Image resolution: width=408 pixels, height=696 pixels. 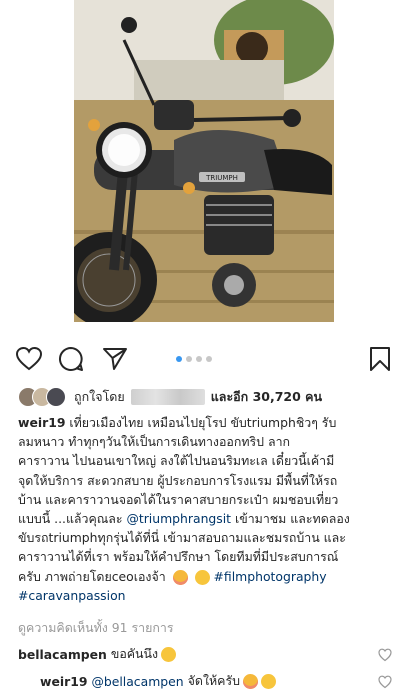 I want to click on likes-count: และอีก 30,720 คน, so click(x=266, y=397).